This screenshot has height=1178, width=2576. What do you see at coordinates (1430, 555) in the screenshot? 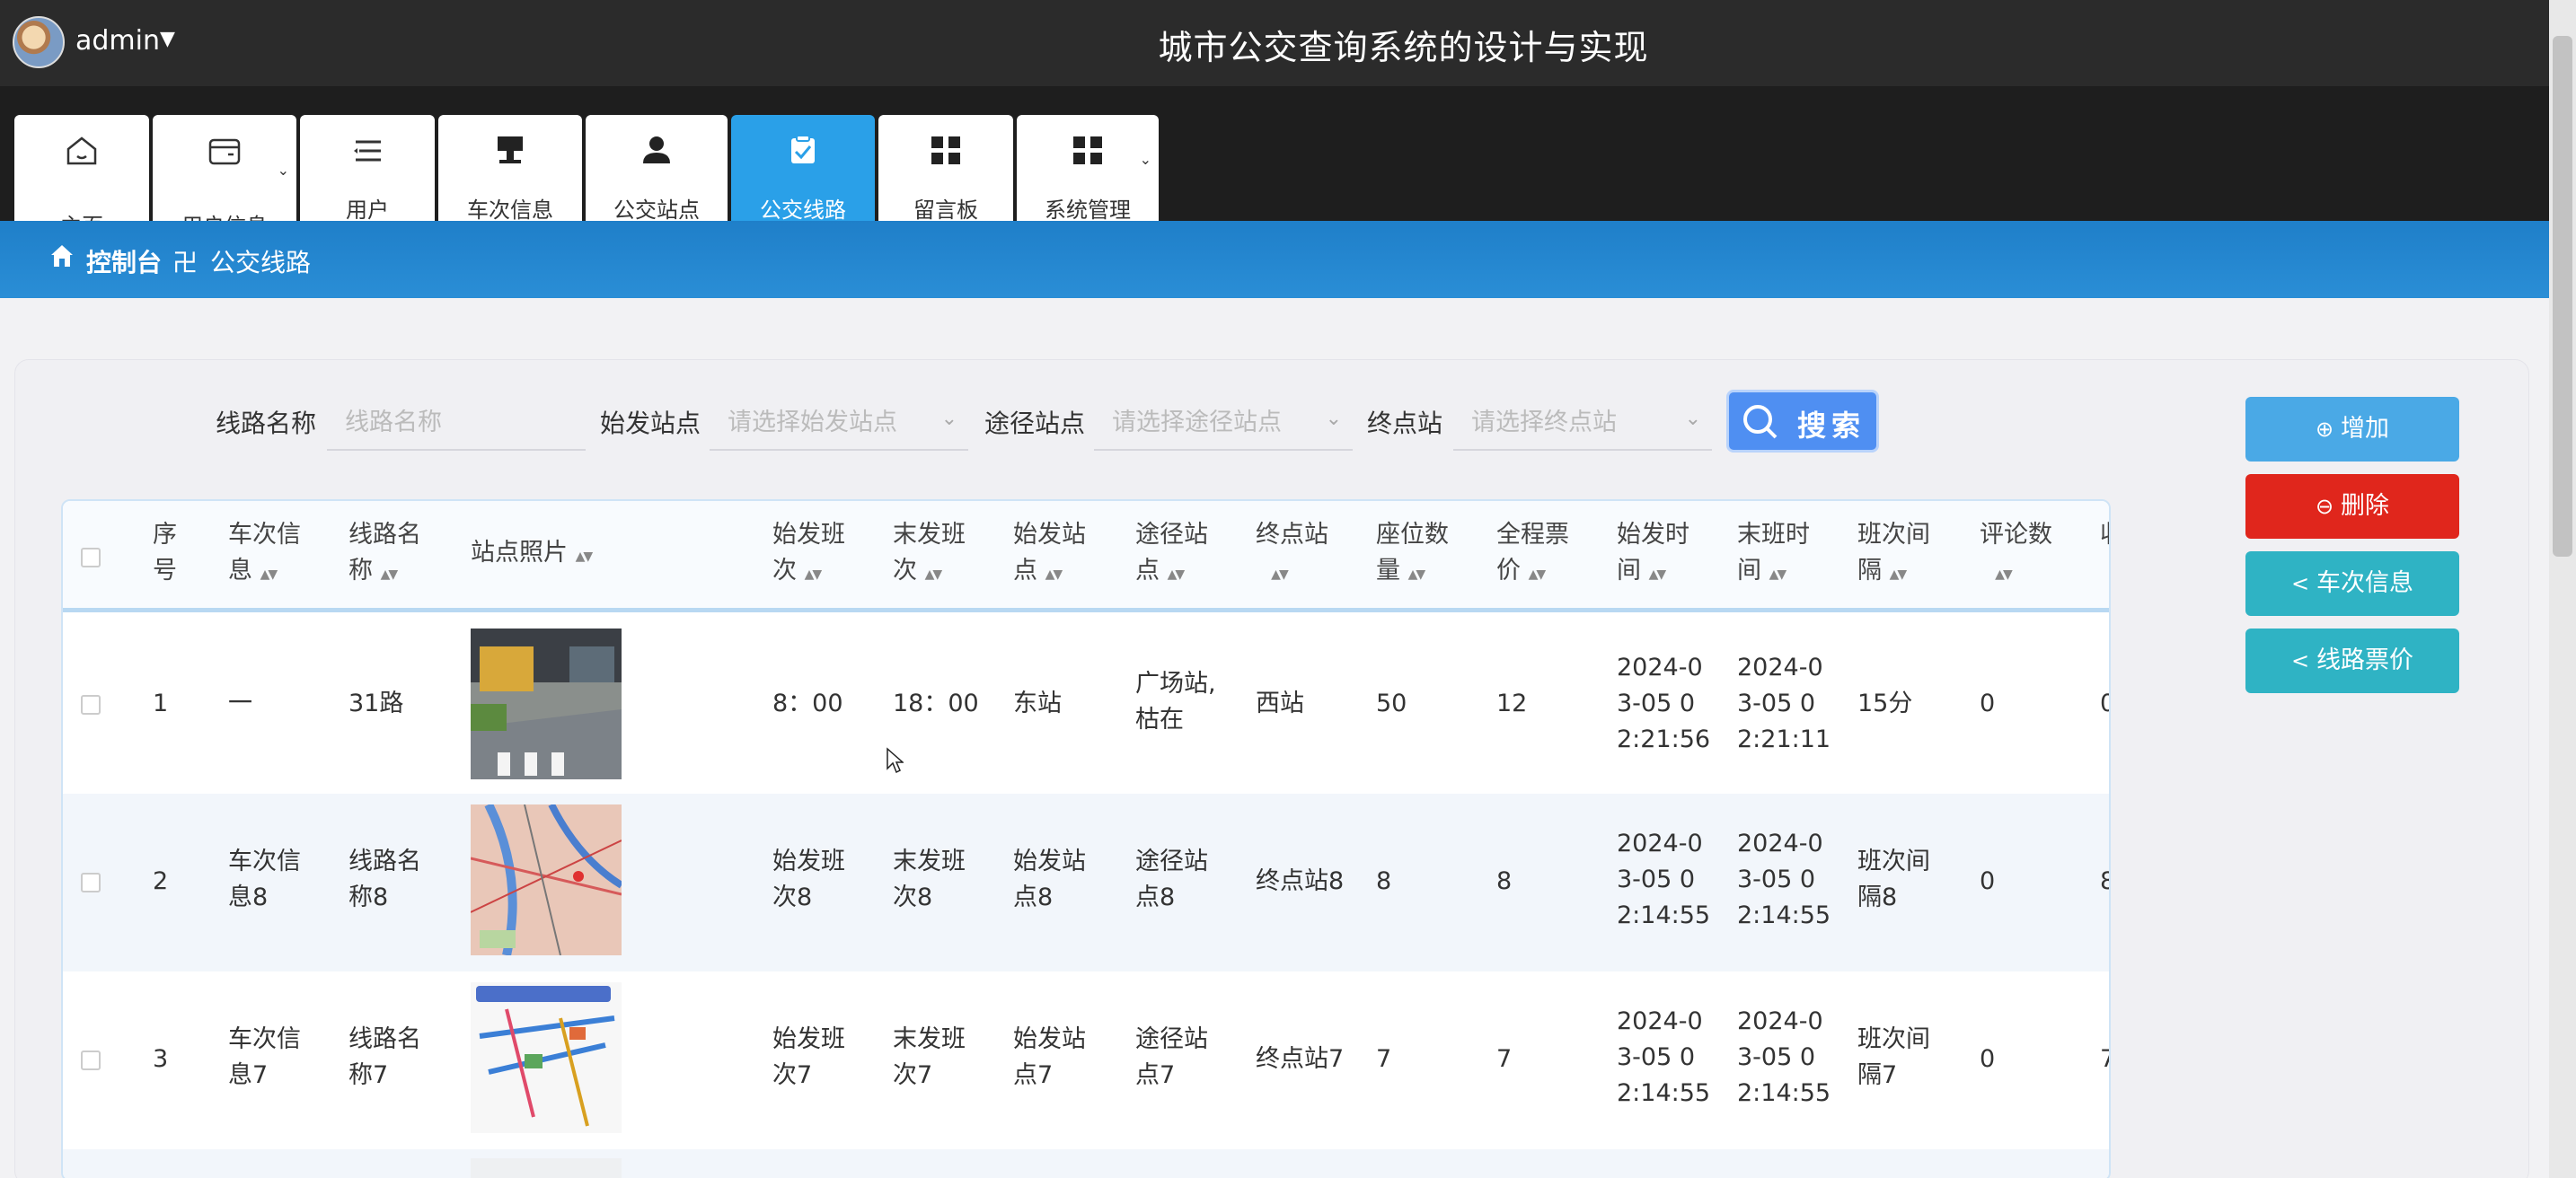
I see `col-header: 座位数量 ▲▼` at bounding box center [1430, 555].